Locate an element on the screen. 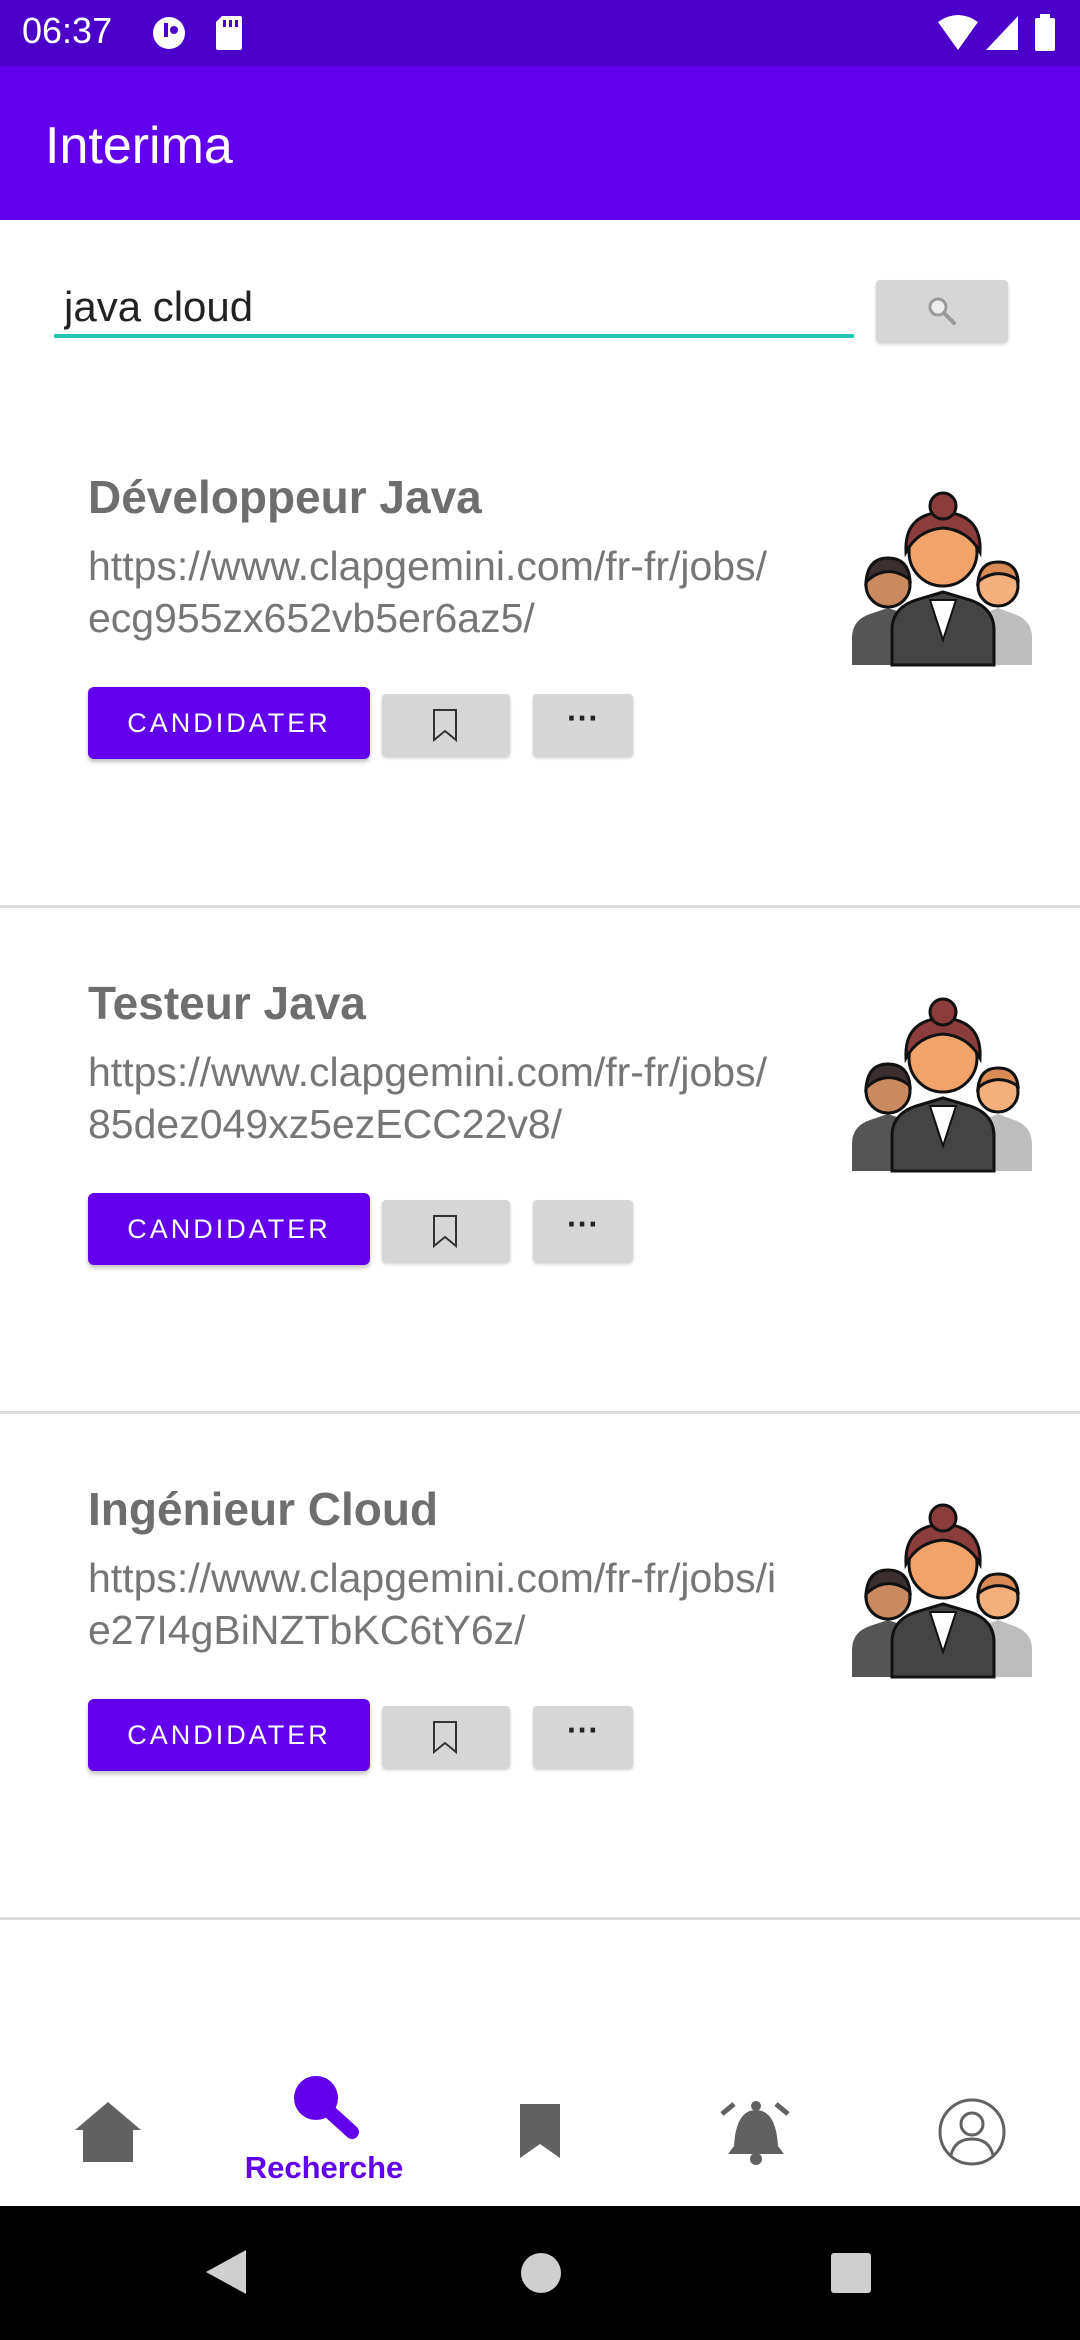 The width and height of the screenshot is (1080, 2340). job-title: Testeur Java is located at coordinates (227, 1003).